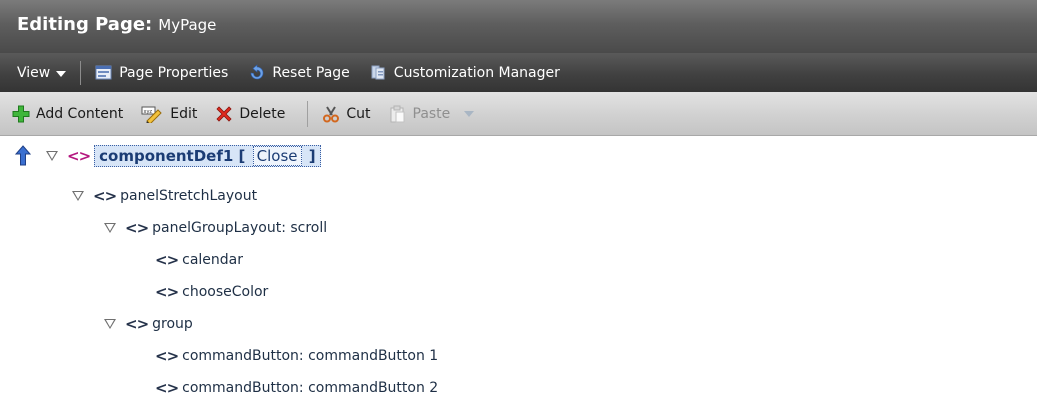 Image resolution: width=1037 pixels, height=403 pixels. Describe the element at coordinates (21, 114) in the screenshot. I see `plus-icon` at that location.